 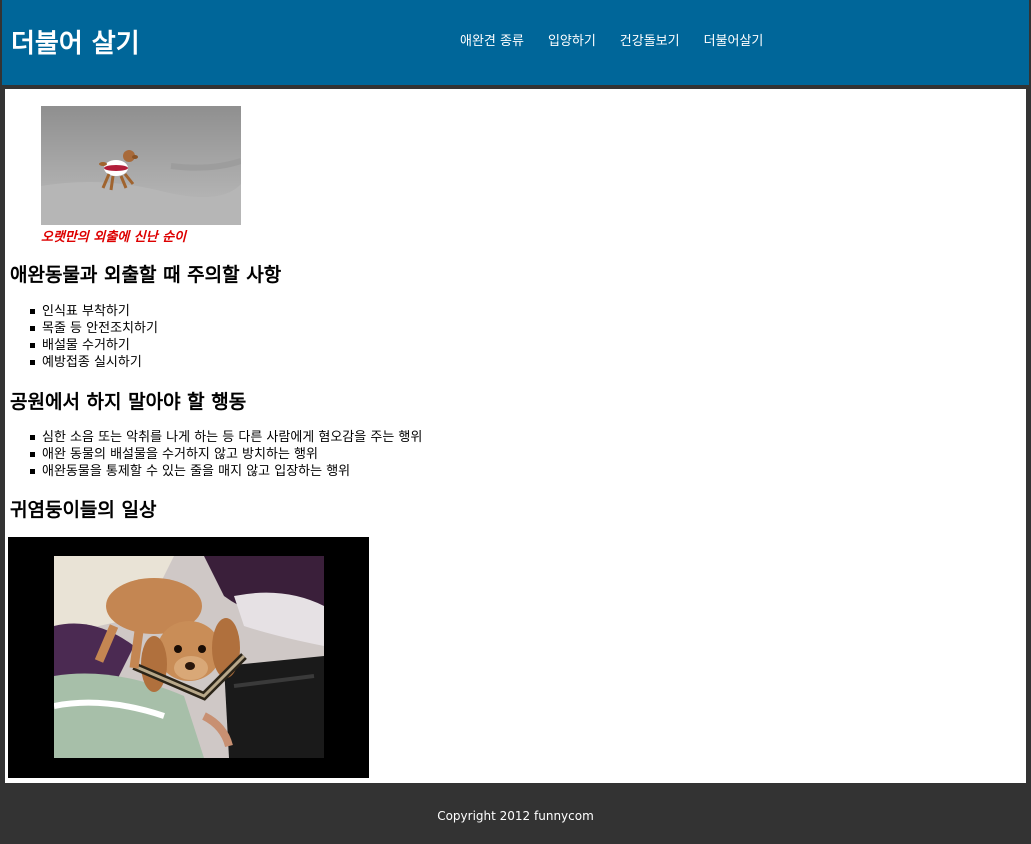 I want to click on section-heading-outing-tips: 애완동물과 외출할 때 주의할 사항, so click(x=146, y=275).